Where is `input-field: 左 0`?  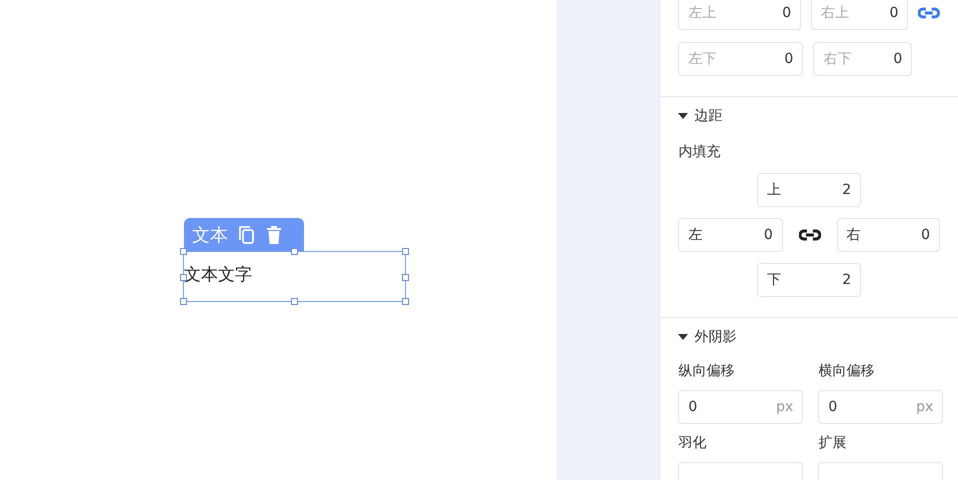 input-field: 左 0 is located at coordinates (730, 235).